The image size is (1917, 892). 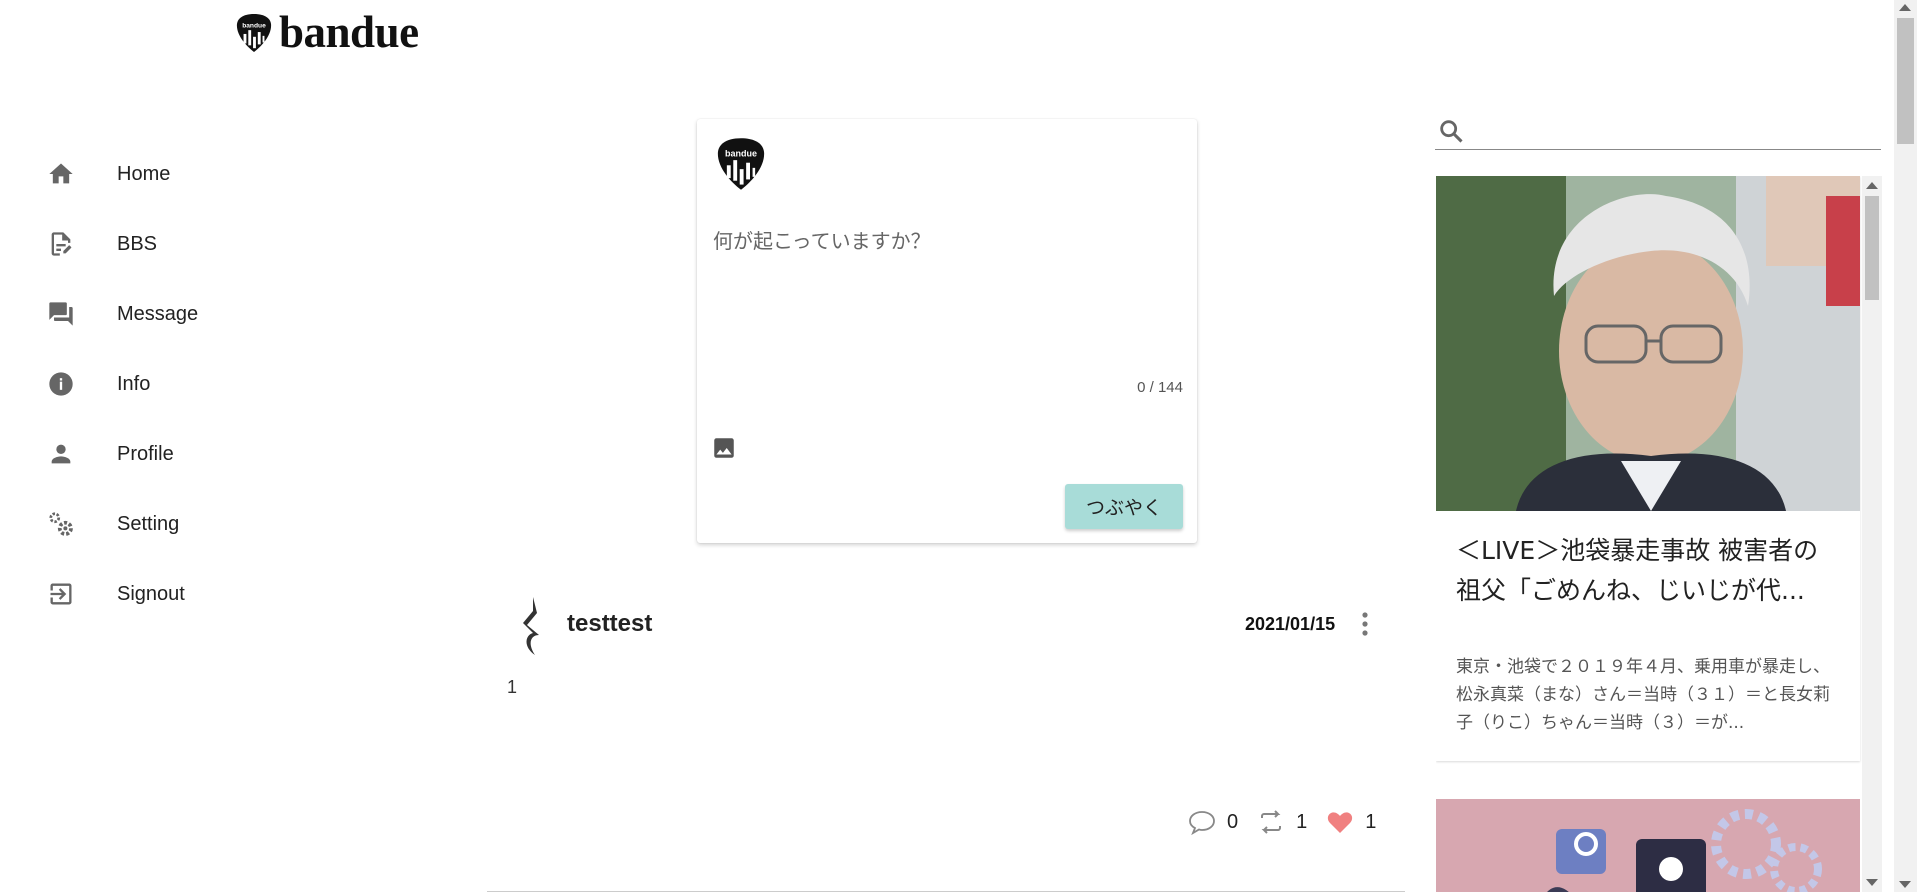 I want to click on page-scroll-up-arrow-icon, so click(x=1905, y=7).